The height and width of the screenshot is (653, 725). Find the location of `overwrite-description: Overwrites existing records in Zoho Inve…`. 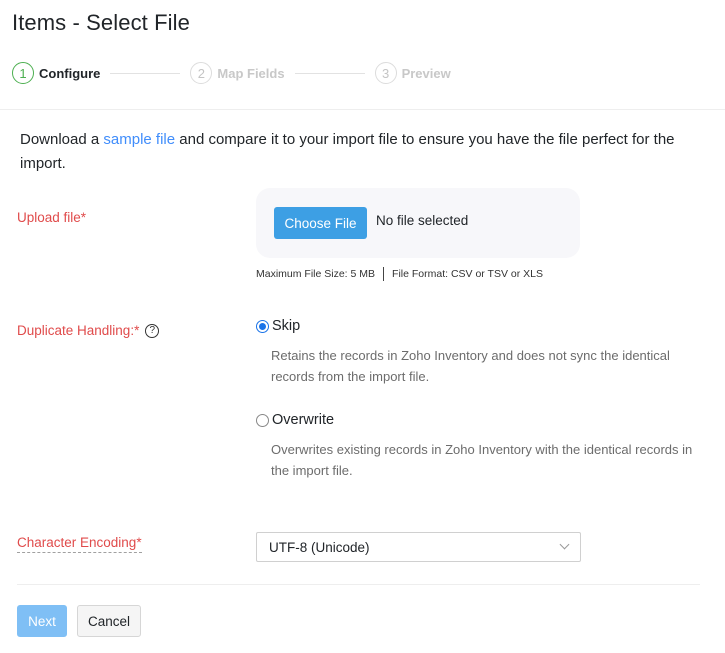

overwrite-description: Overwrites existing records in Zoho Inve… is located at coordinates (482, 460).